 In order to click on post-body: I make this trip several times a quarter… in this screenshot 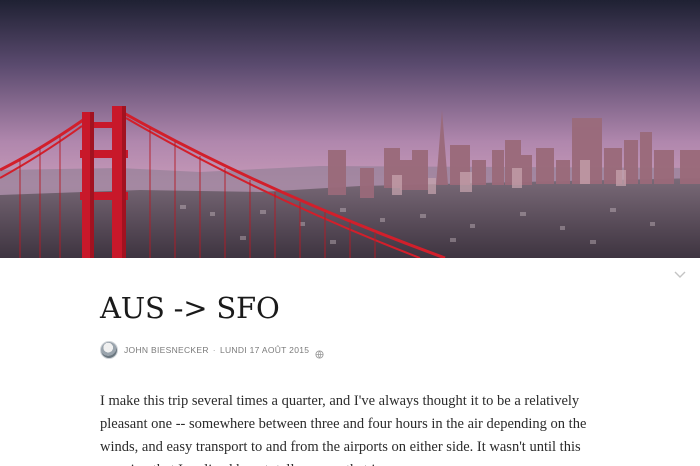, I will do `click(343, 429)`.